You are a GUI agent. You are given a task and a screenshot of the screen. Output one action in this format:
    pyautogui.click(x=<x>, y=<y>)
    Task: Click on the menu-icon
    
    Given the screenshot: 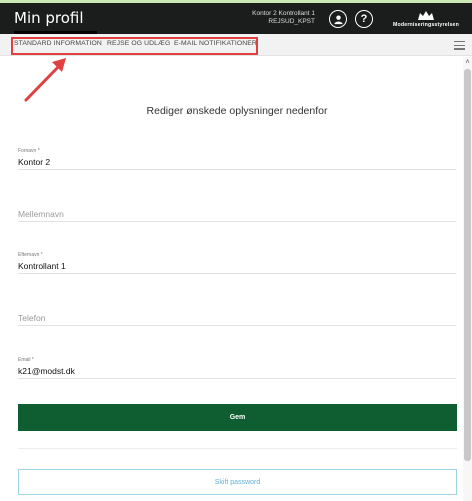 What is the action you would take?
    pyautogui.click(x=459, y=45)
    